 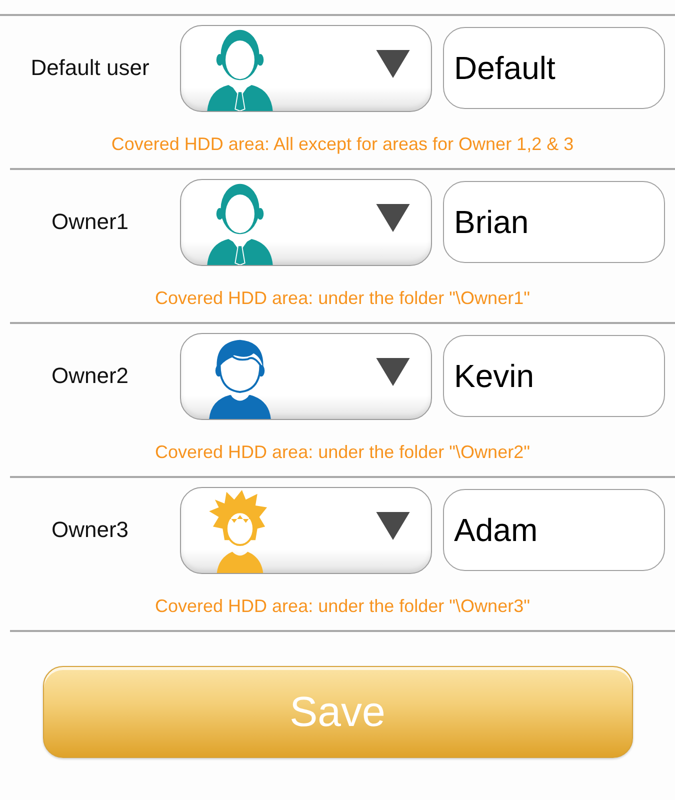 I want to click on user-label: Owner1, so click(x=90, y=222).